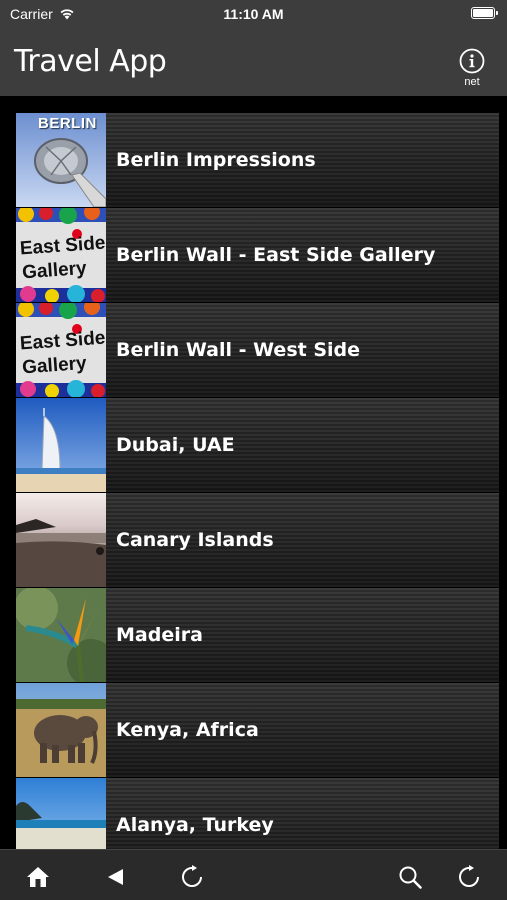 Image resolution: width=507 pixels, height=900 pixels. Describe the element at coordinates (61, 540) in the screenshot. I see `canary-islands-thumbnail` at that location.